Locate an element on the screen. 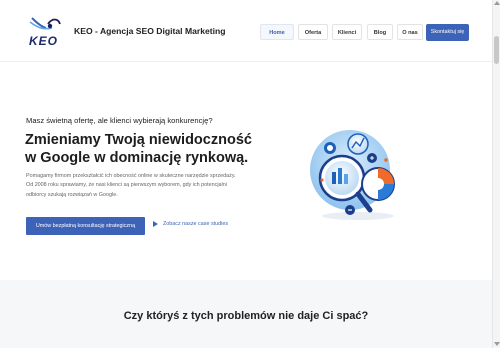 This screenshot has width=500, height=348. keo-logo: KEO is located at coordinates (46, 31).